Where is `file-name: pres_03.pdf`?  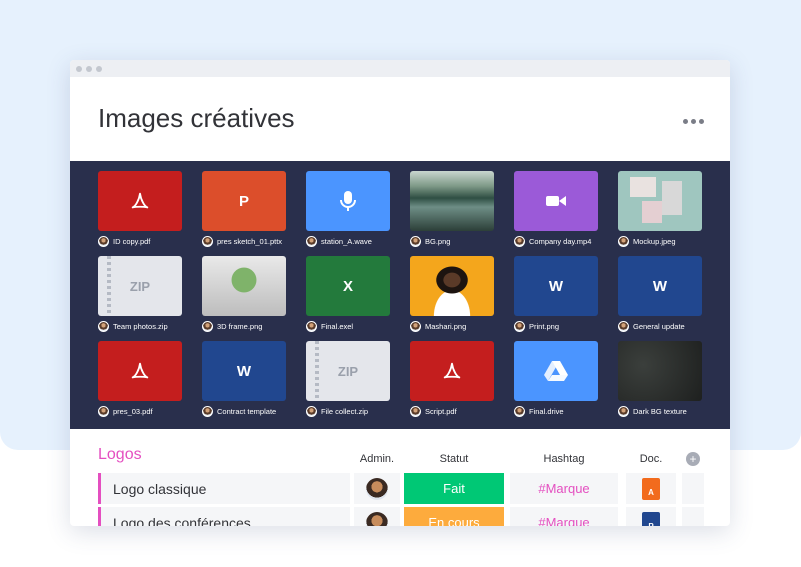 file-name: pres_03.pdf is located at coordinates (133, 411).